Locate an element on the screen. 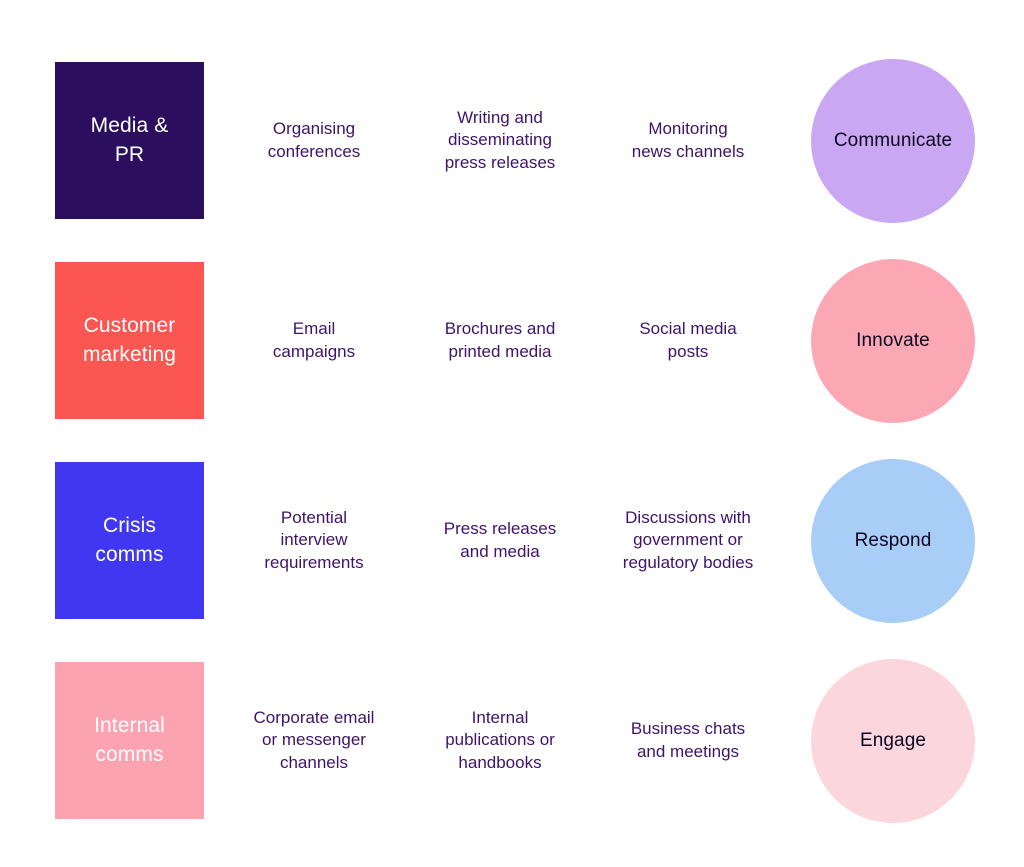  category-tile-label: Customer marketing is located at coordinates (129, 339).